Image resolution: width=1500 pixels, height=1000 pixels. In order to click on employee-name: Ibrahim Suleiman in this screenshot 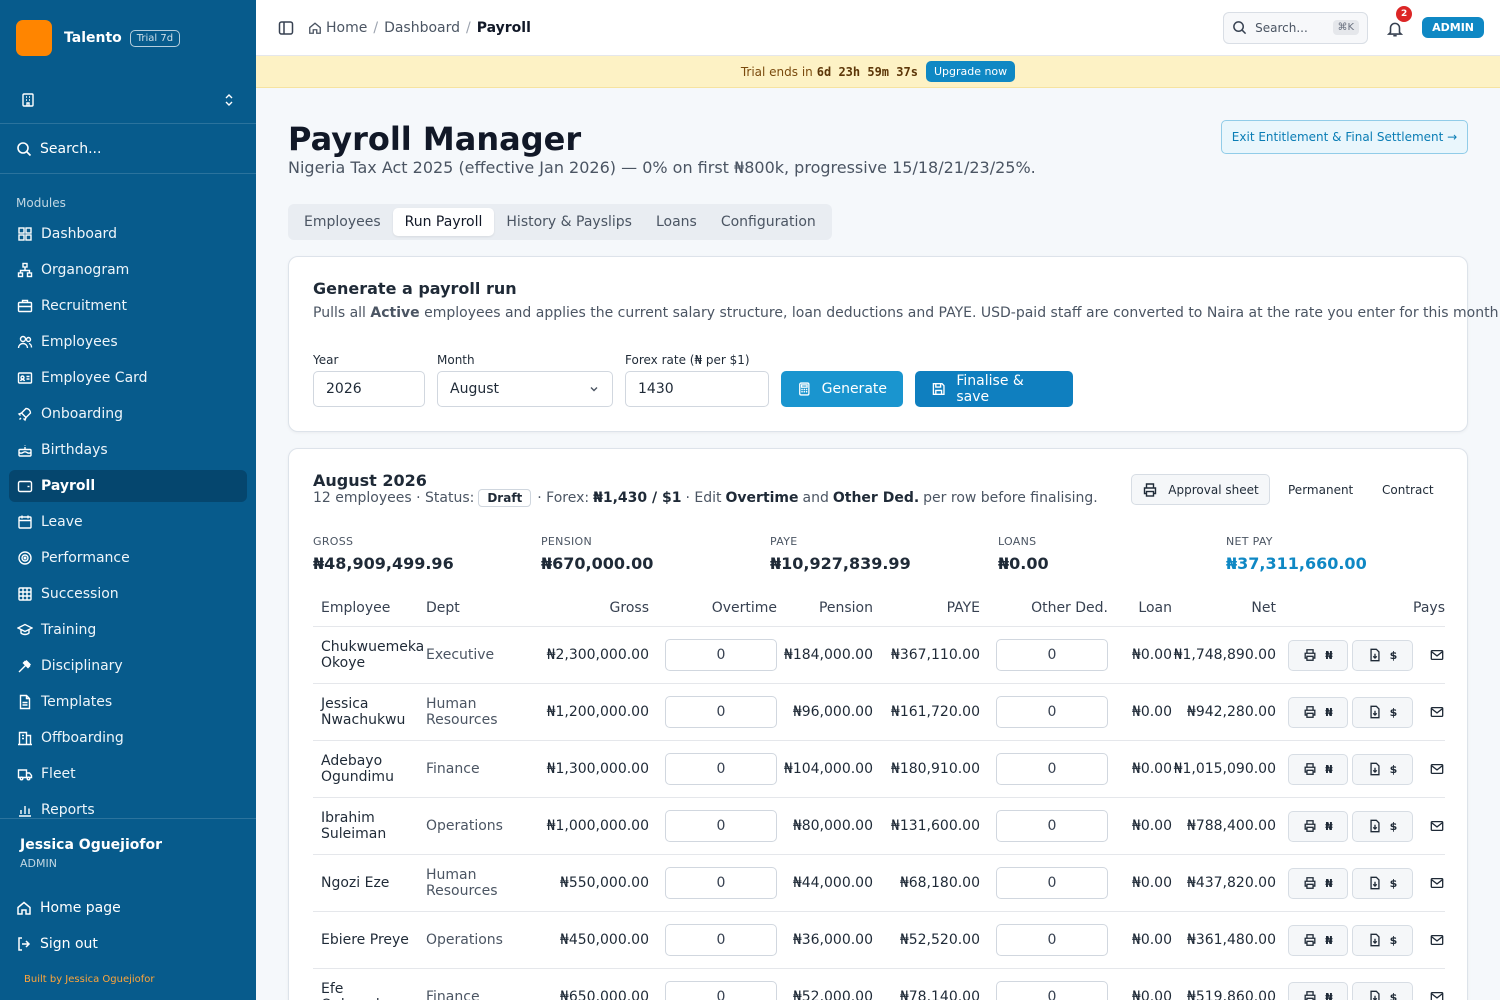, I will do `click(369, 826)`.